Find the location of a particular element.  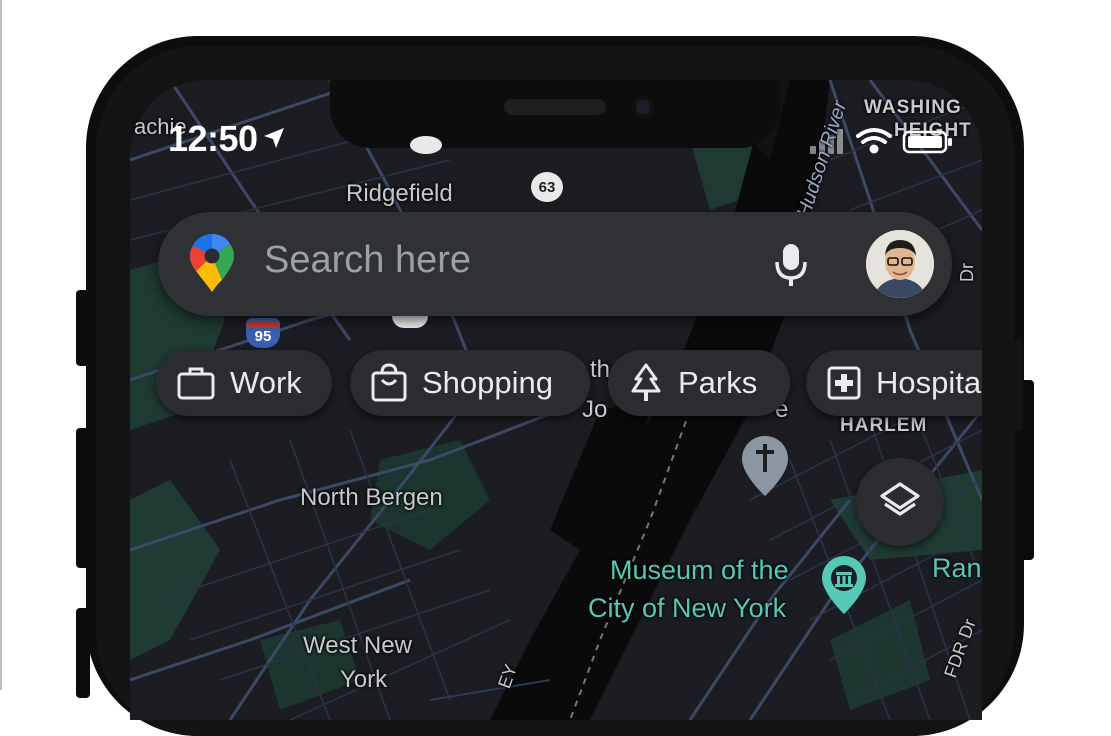

map-label-riverside-dr: Dr is located at coordinates (967, 272).